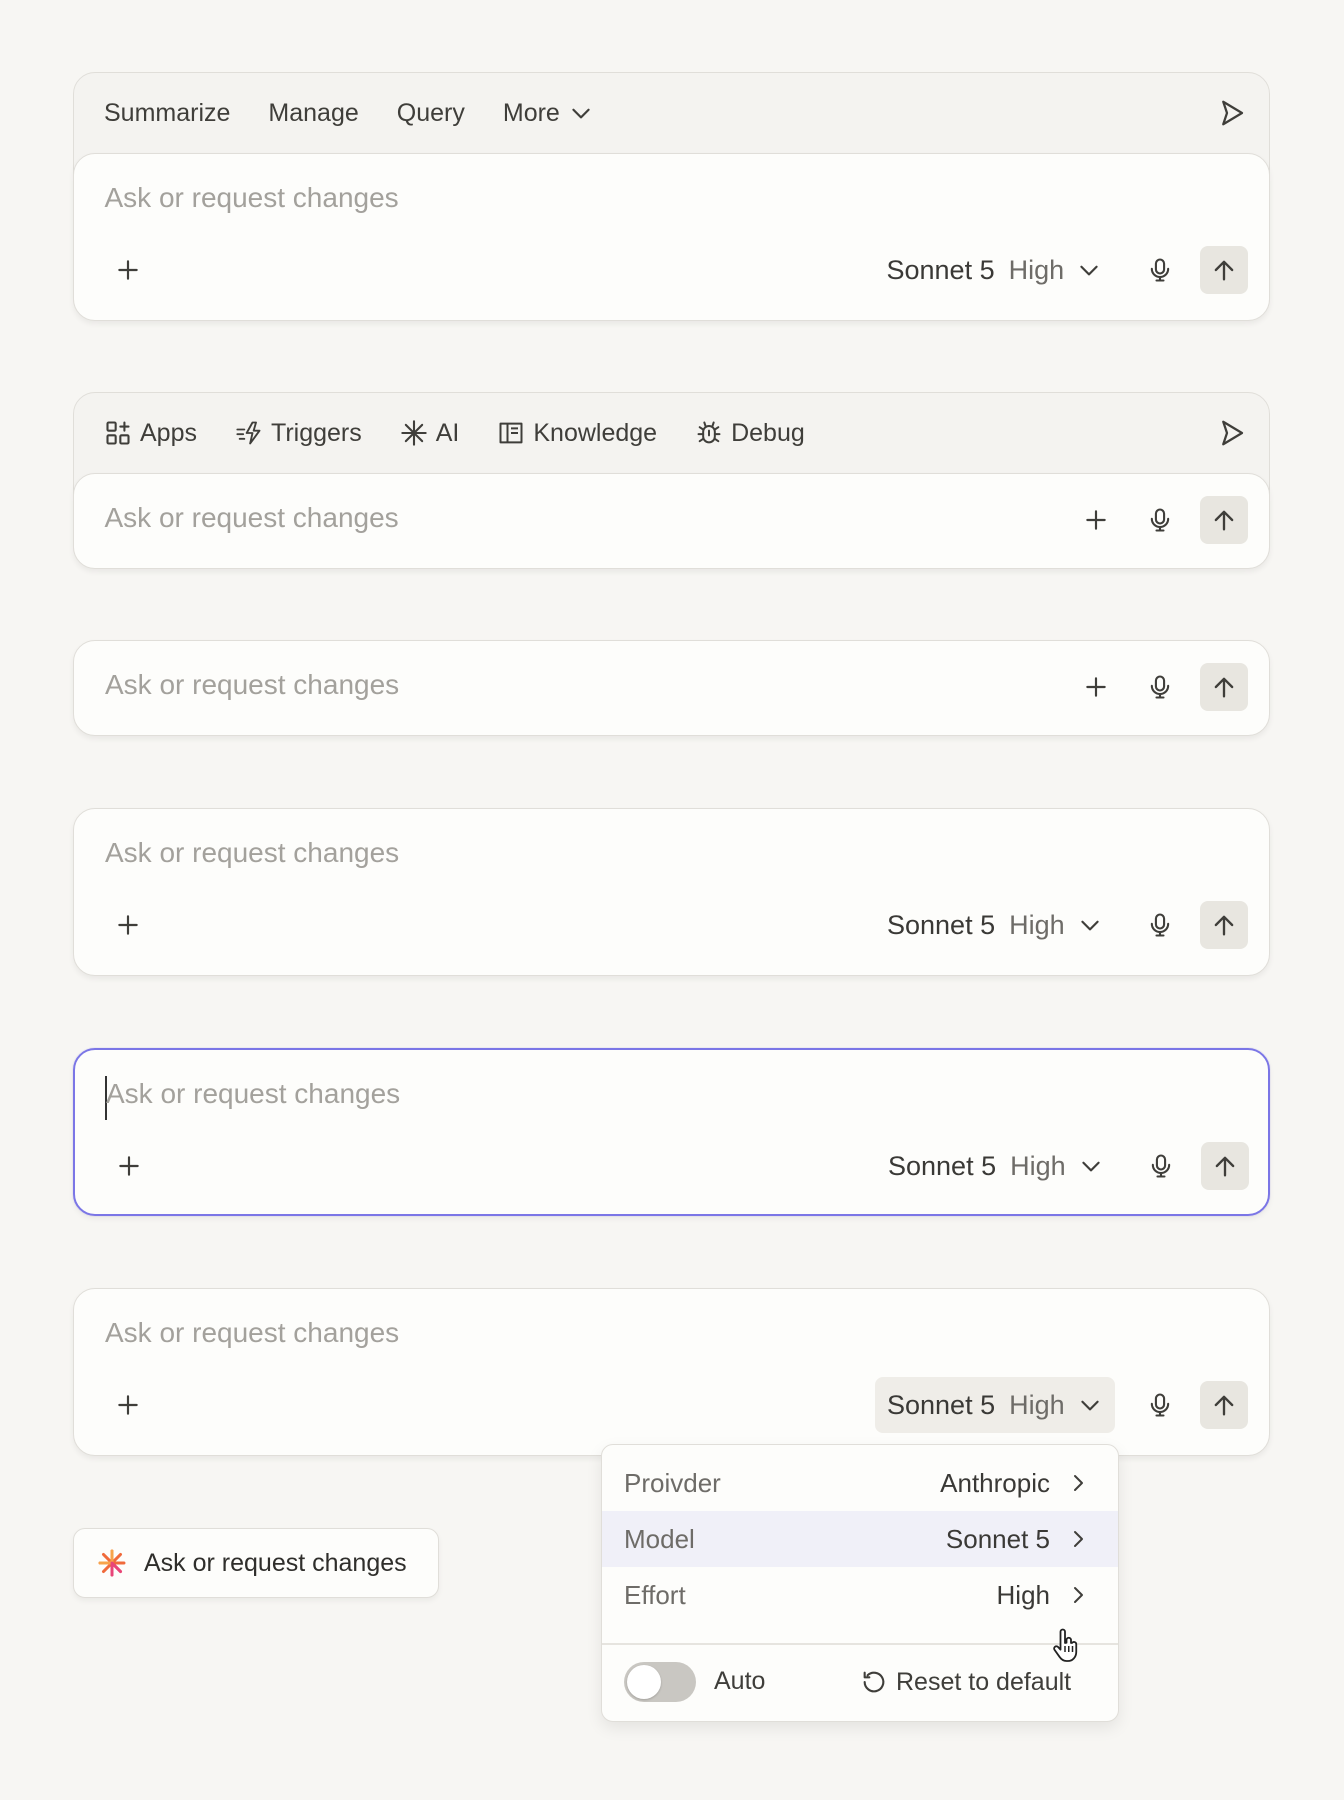 Image resolution: width=1344 pixels, height=1800 pixels. I want to click on prompt-box-compact: Ask or request changes, so click(671, 688).